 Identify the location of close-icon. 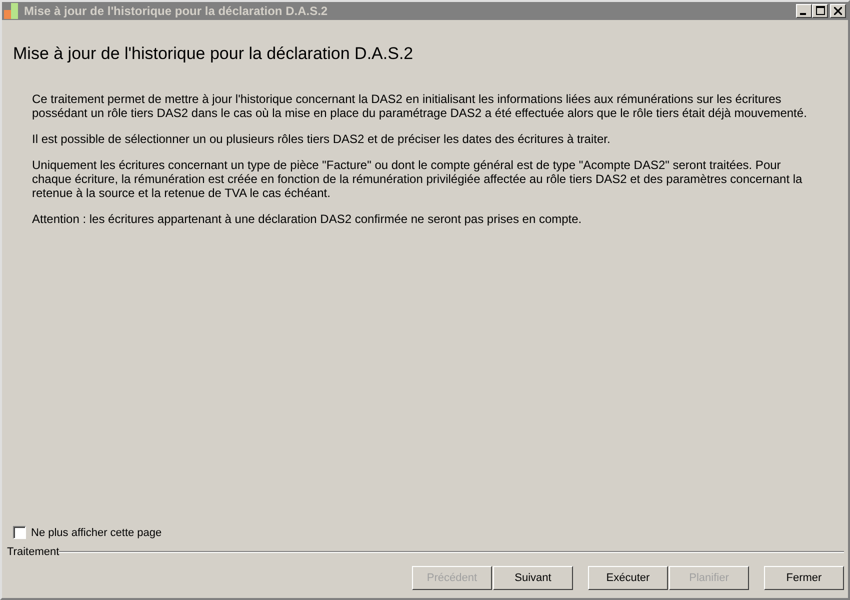
(838, 11).